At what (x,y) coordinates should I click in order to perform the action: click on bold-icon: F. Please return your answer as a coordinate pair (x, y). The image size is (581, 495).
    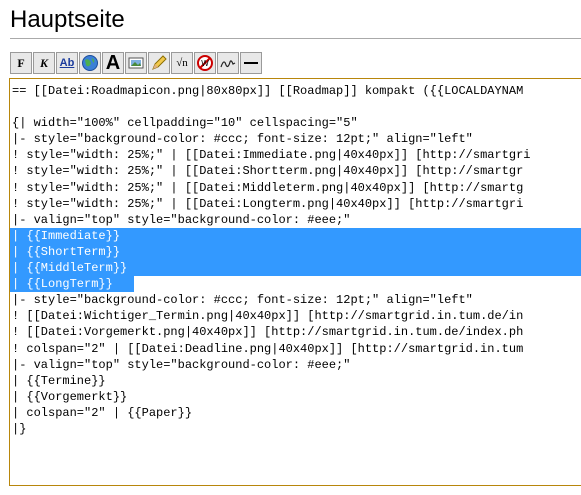
    Looking at the image, I should click on (21, 62).